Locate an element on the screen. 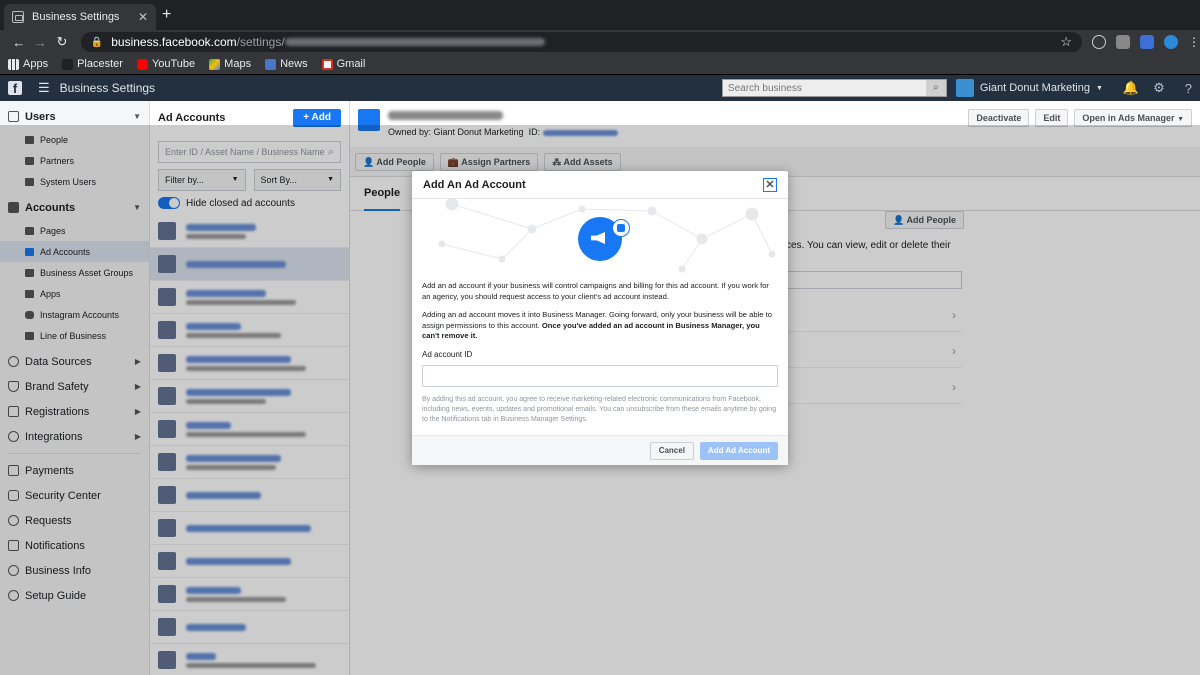 The width and height of the screenshot is (1200, 675). chrome-menu-icon: ⋮ is located at coordinates (1194, 42).